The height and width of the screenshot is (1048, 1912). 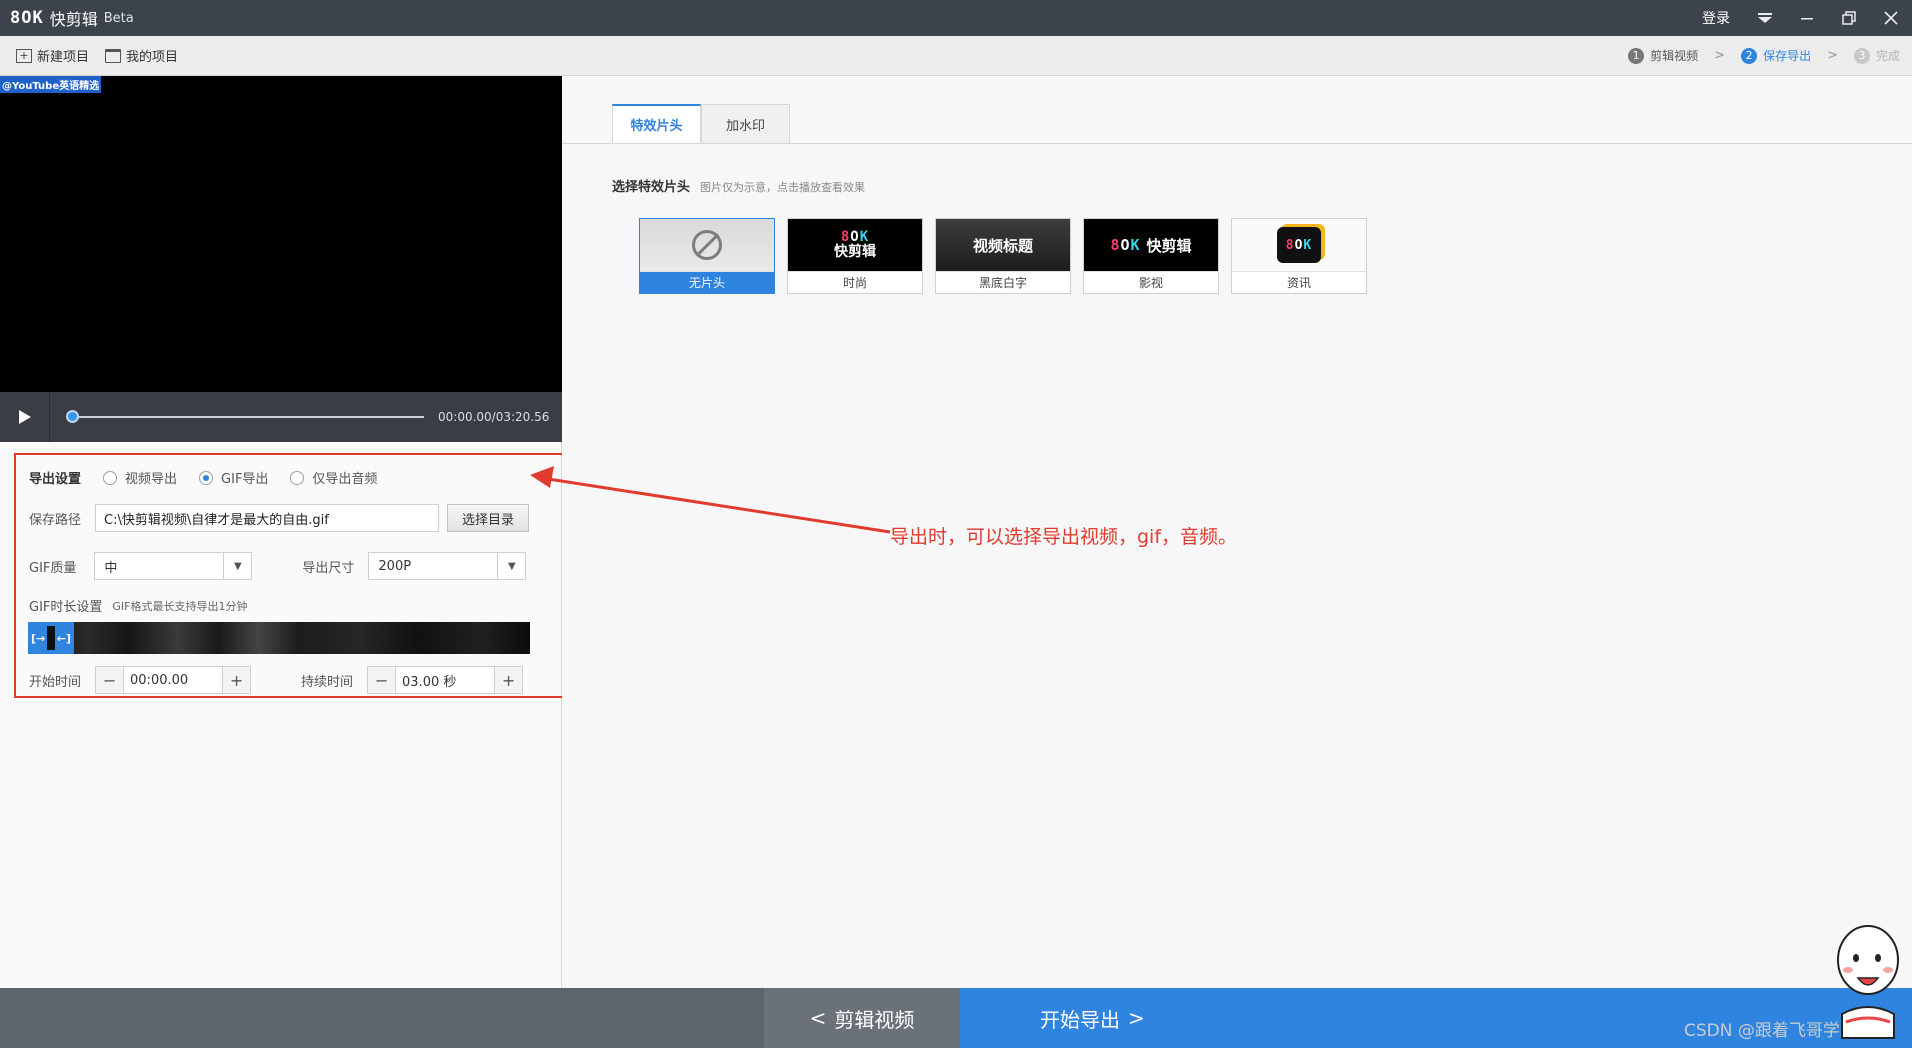 I want to click on step-done: 3 完成, so click(x=1876, y=55).